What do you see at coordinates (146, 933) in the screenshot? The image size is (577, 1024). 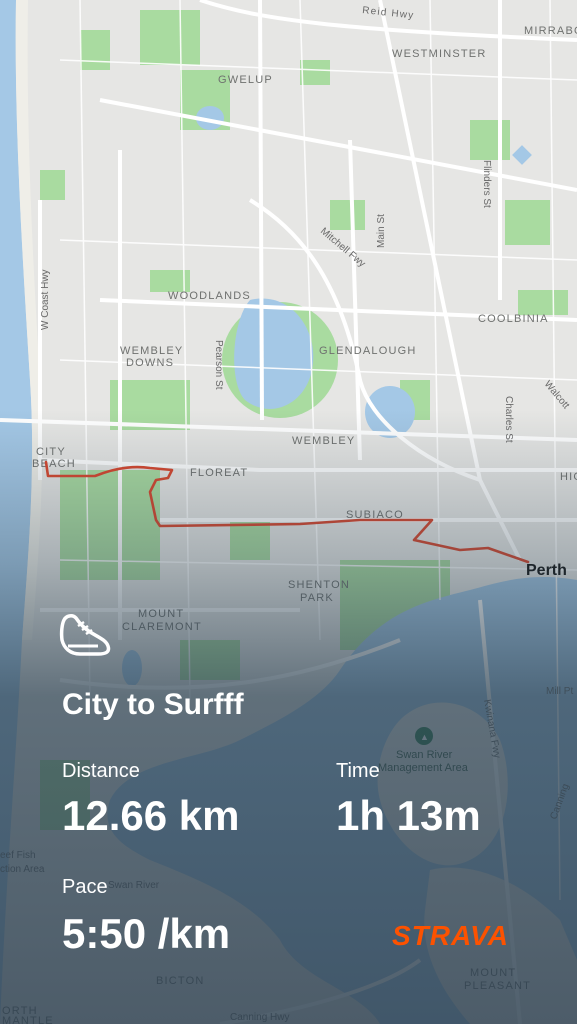 I see `pace-value: 5:50 /km` at bounding box center [146, 933].